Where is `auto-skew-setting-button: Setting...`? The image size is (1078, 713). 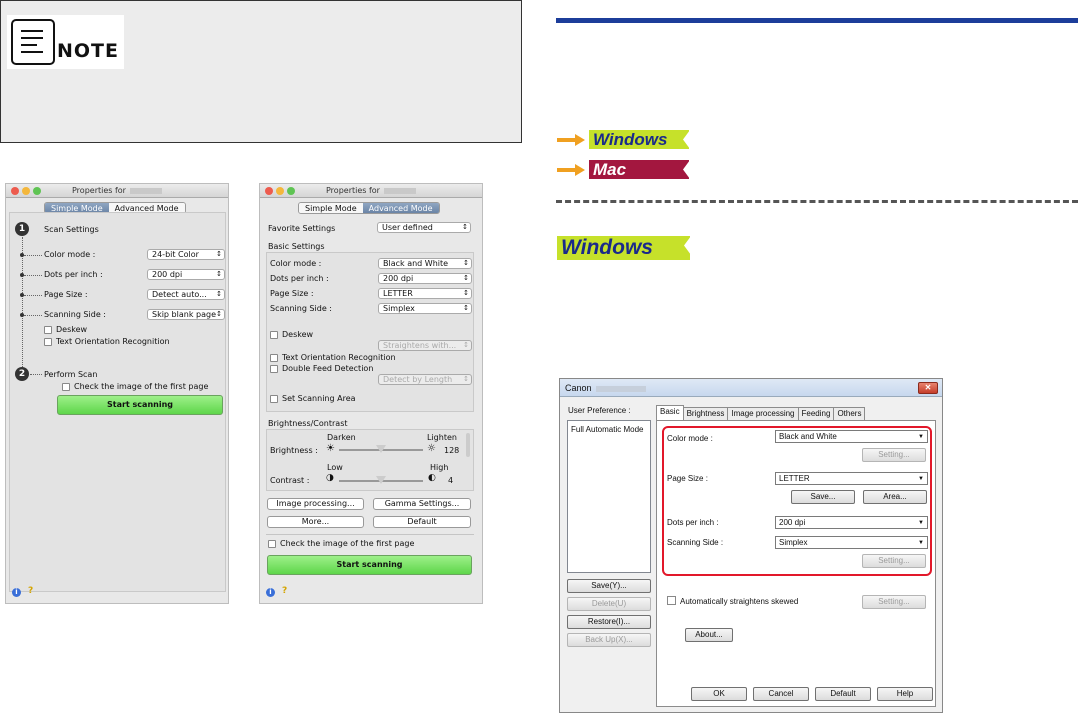
auto-skew-setting-button: Setting... is located at coordinates (894, 602).